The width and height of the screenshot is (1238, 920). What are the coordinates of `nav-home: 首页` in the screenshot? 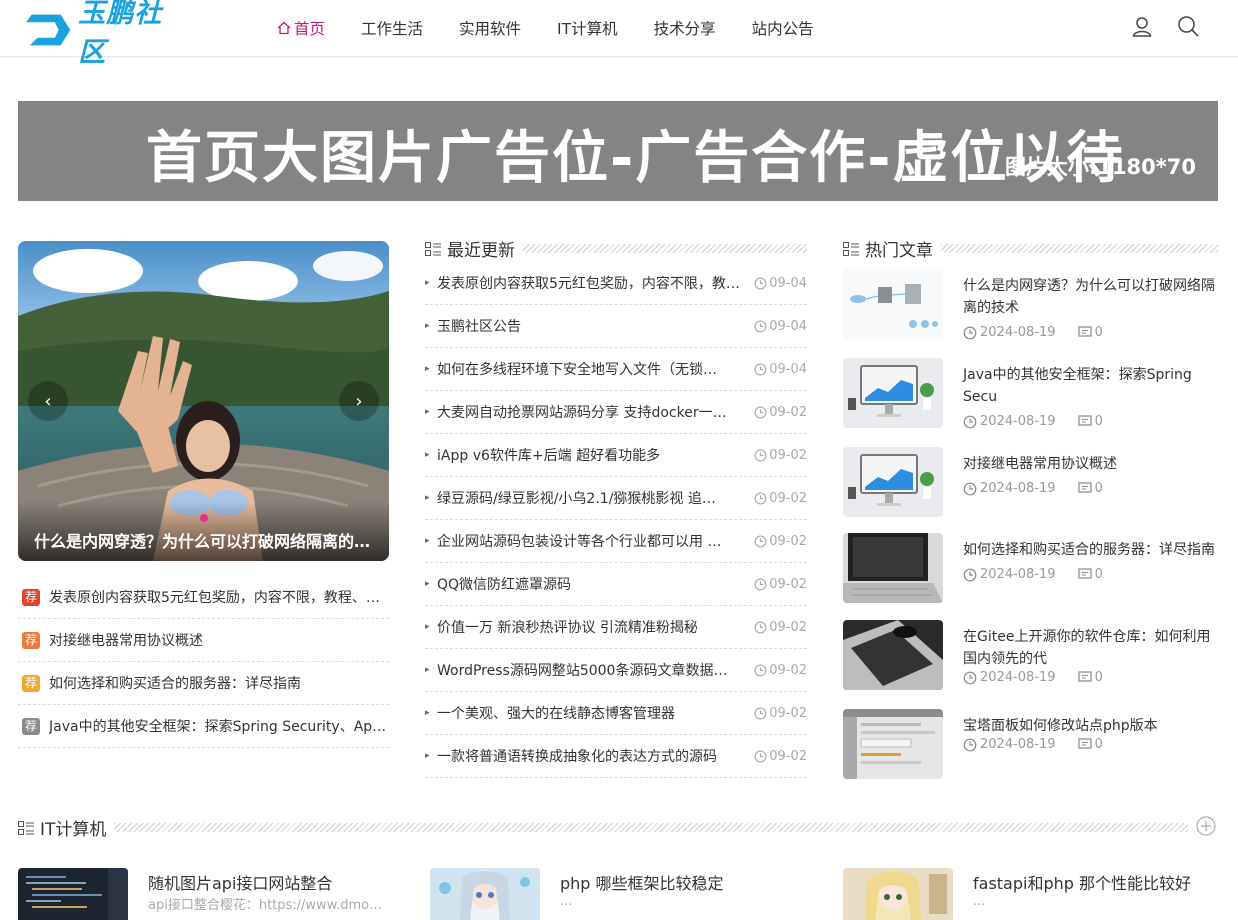 It's located at (300, 28).